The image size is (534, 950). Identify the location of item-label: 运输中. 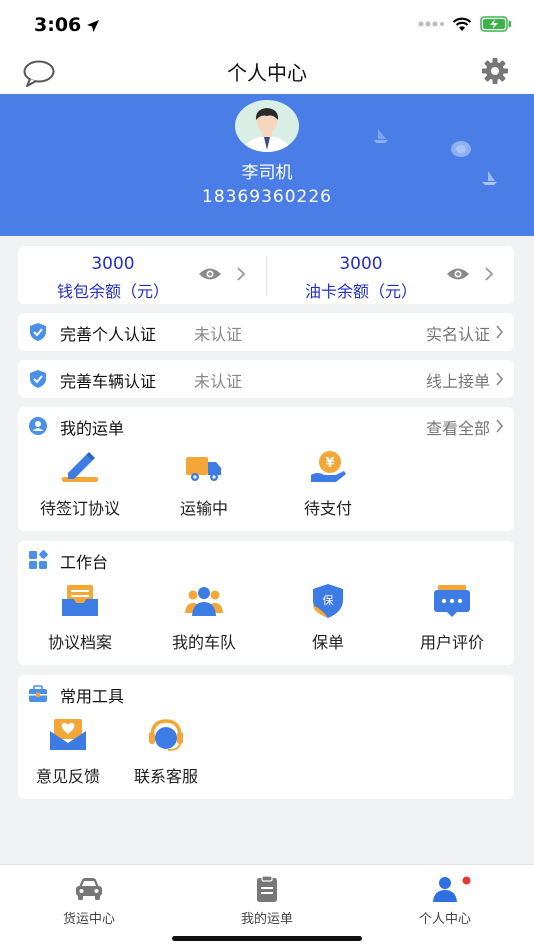
(203, 508).